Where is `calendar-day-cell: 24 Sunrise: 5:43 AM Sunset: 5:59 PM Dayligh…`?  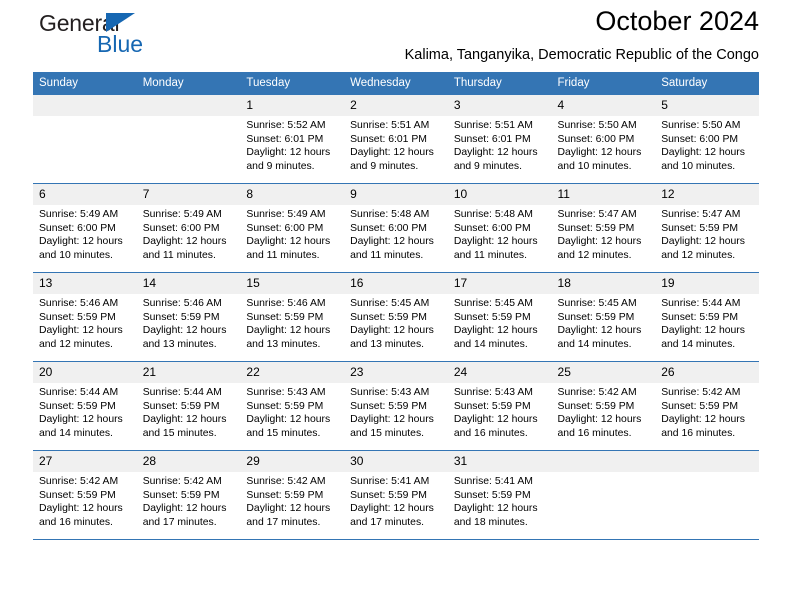 calendar-day-cell: 24 Sunrise: 5:43 AM Sunset: 5:59 PM Dayligh… is located at coordinates (499, 406).